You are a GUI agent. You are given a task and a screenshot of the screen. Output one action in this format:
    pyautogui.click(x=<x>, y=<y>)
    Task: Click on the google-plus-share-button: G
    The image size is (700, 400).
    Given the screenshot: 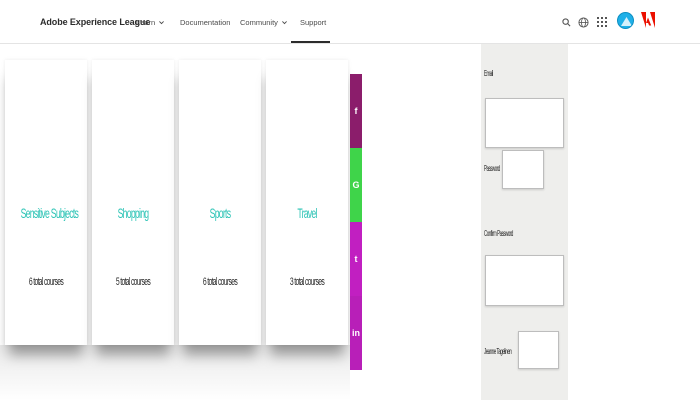 What is the action you would take?
    pyautogui.click(x=356, y=185)
    